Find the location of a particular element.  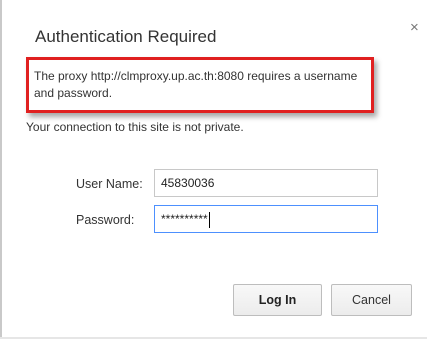

username-label: User Name: is located at coordinates (109, 184).